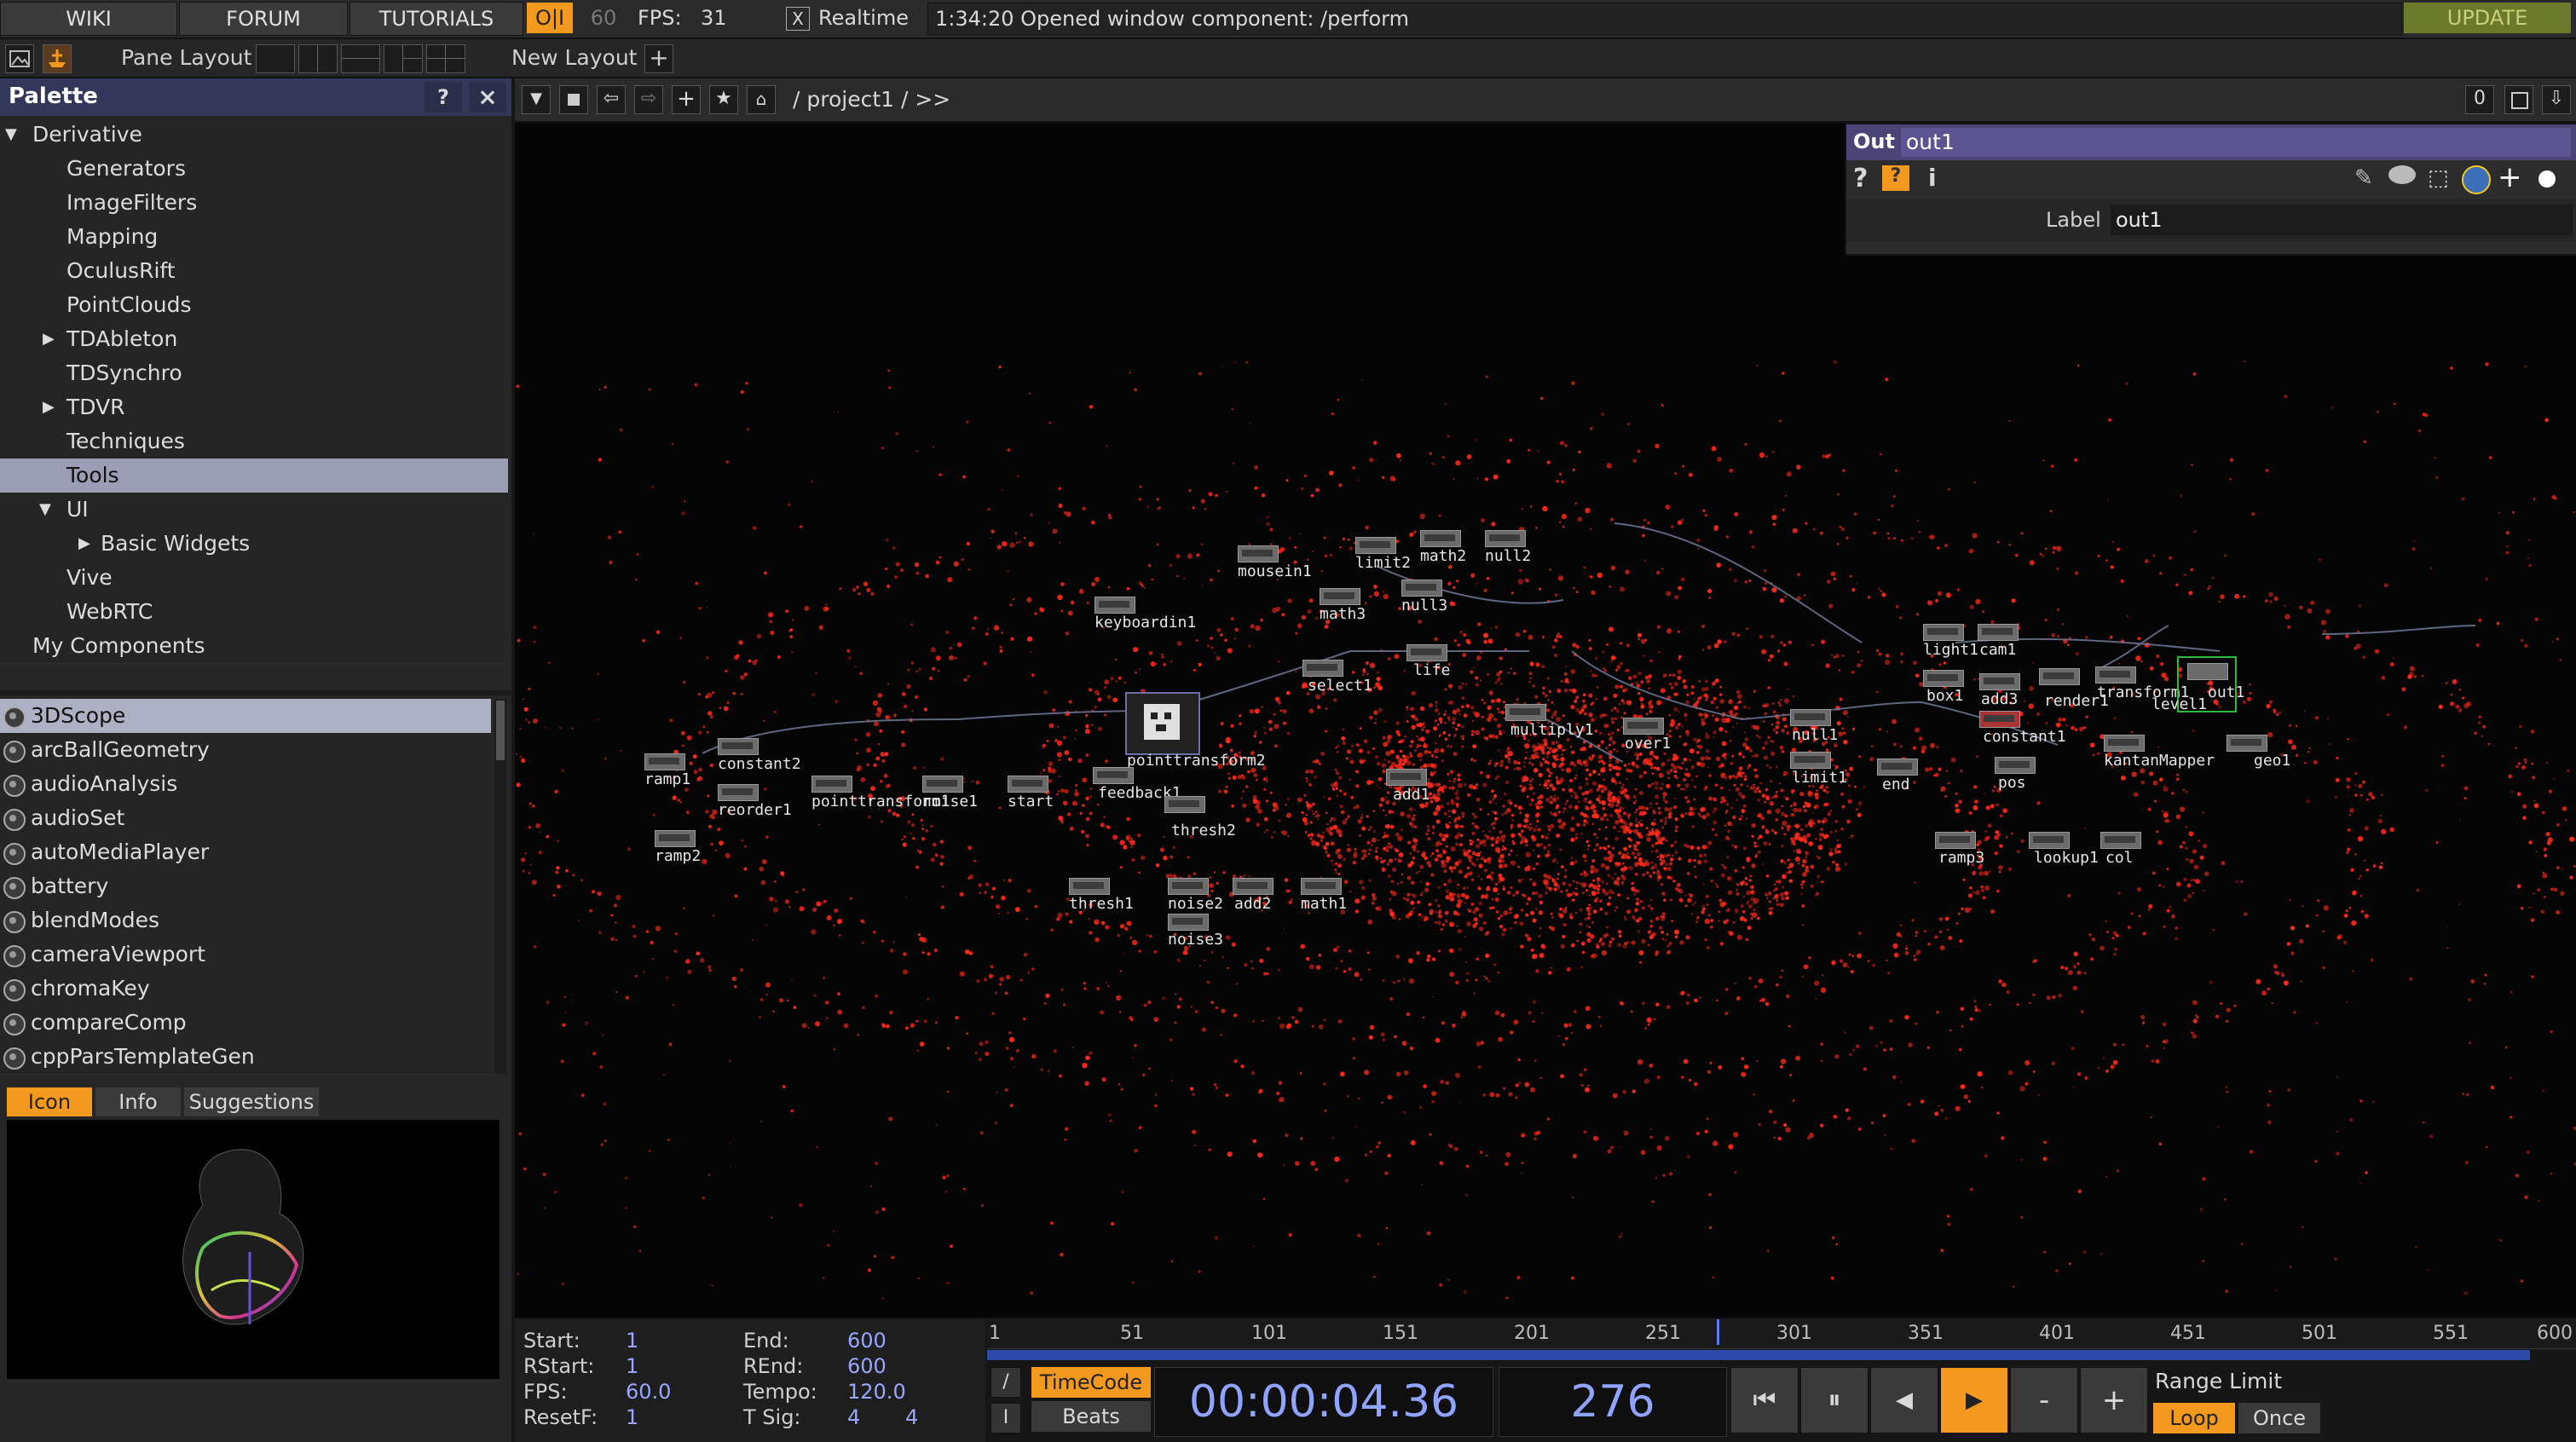  Describe the element at coordinates (1505, 538) in the screenshot. I see `node-null2` at that location.